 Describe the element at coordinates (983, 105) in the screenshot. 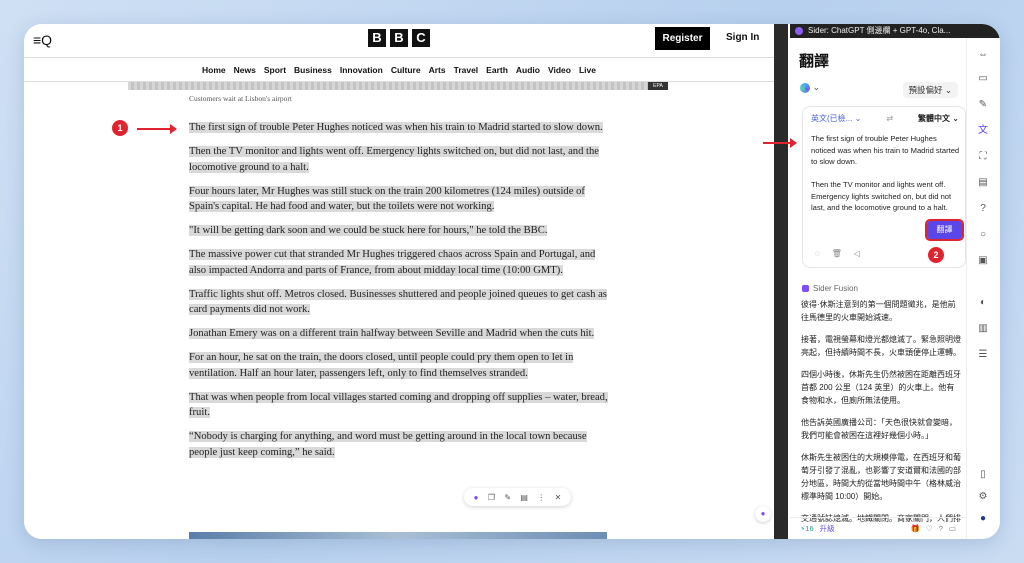

I see `write-icon: ✎` at that location.